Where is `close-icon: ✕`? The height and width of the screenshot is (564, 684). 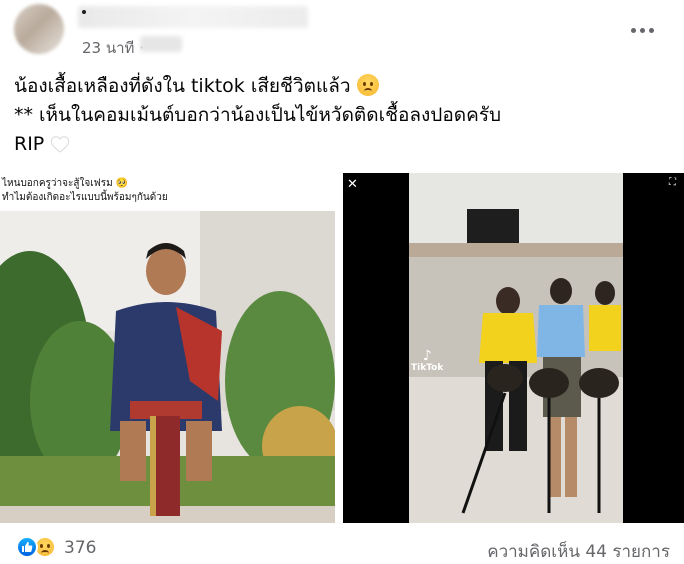 close-icon: ✕ is located at coordinates (352, 184).